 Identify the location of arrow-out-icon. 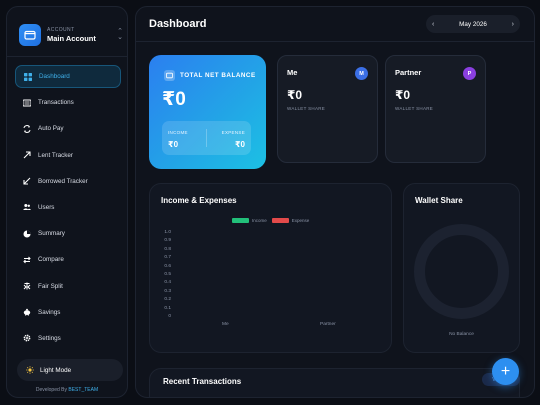
(27, 155).